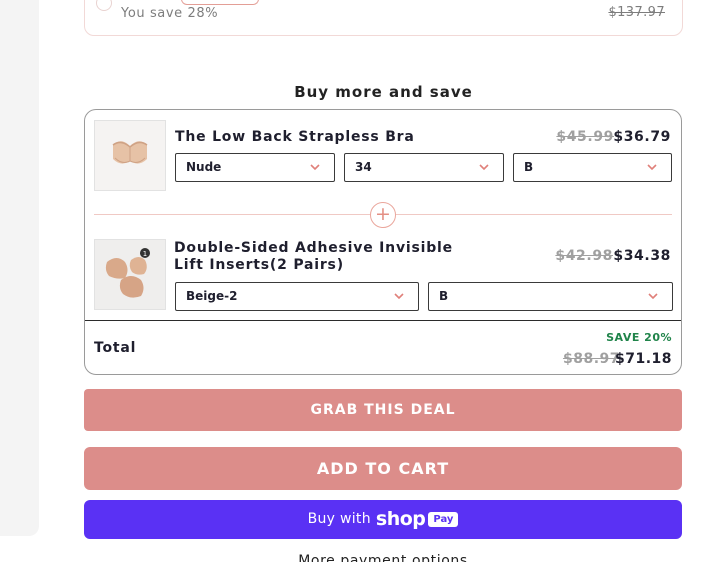 This screenshot has height=562, width=726. Describe the element at coordinates (204, 167) in the screenshot. I see `select-value: Nude` at that location.